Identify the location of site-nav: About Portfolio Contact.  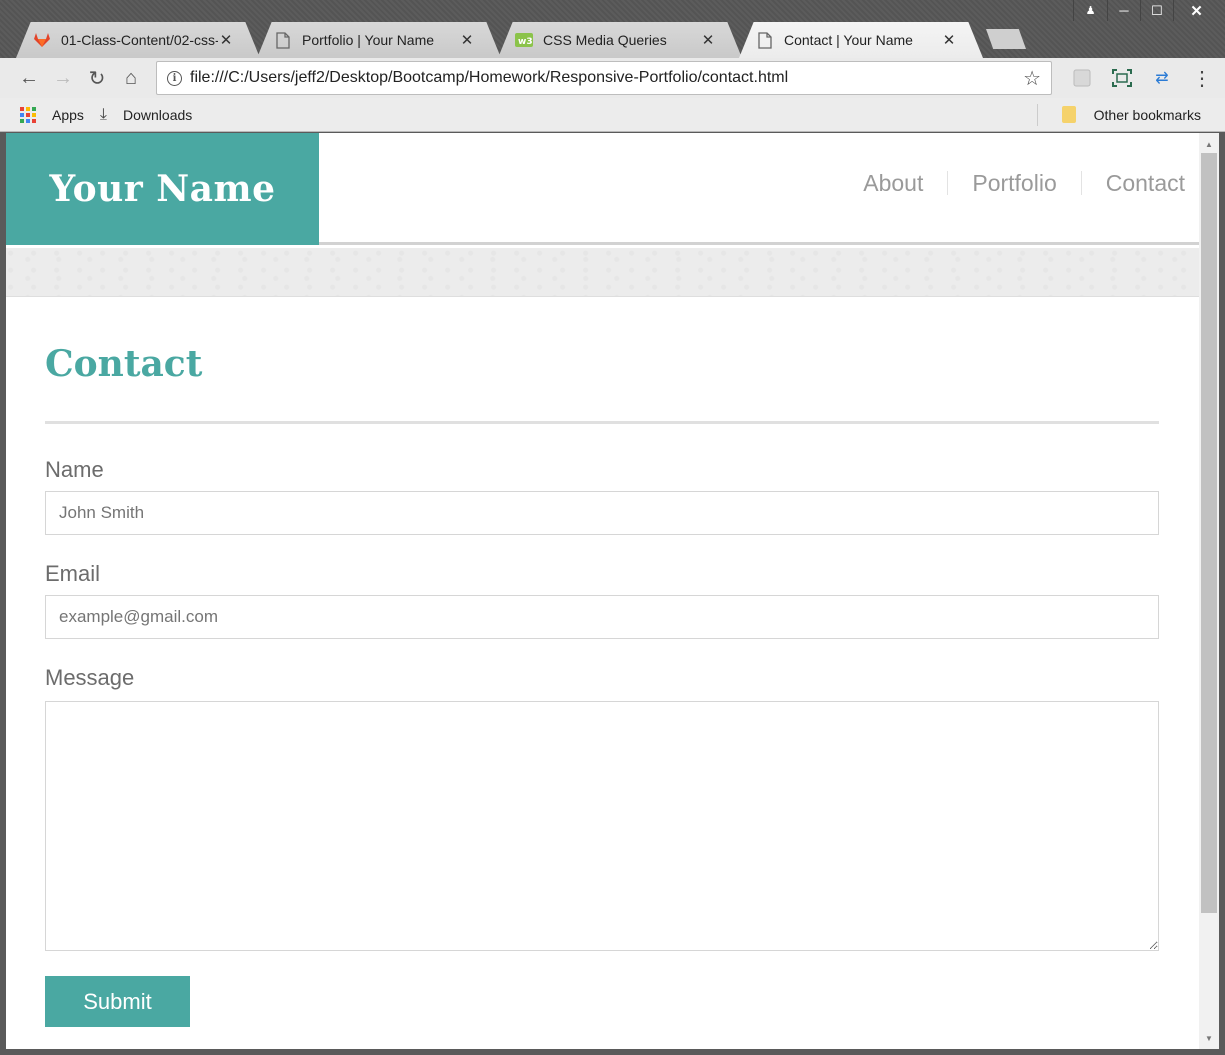
(1012, 183).